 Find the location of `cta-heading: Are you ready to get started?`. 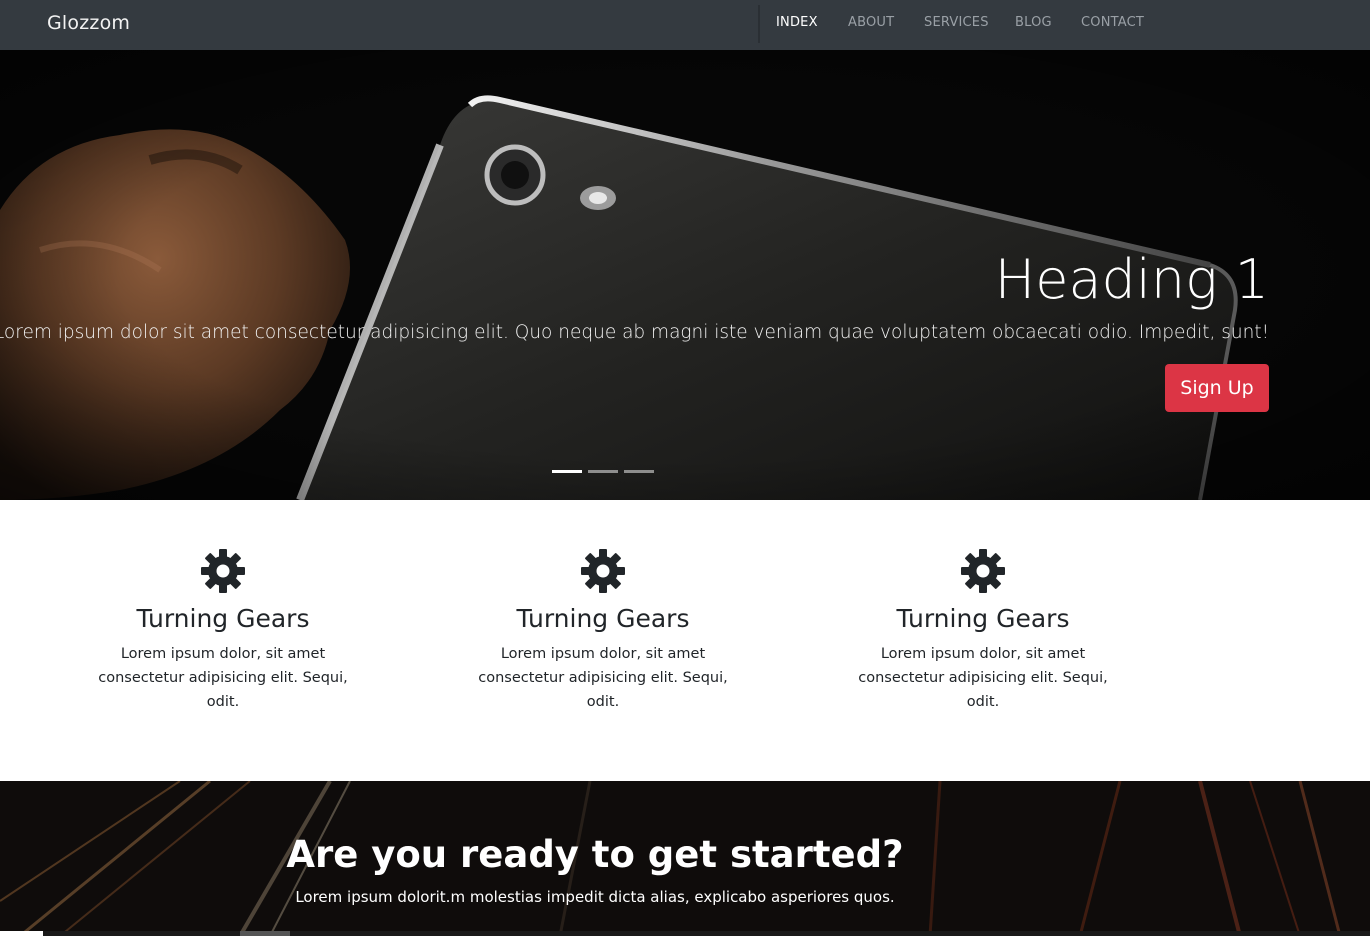

cta-heading: Are you ready to get started? is located at coordinates (595, 854).